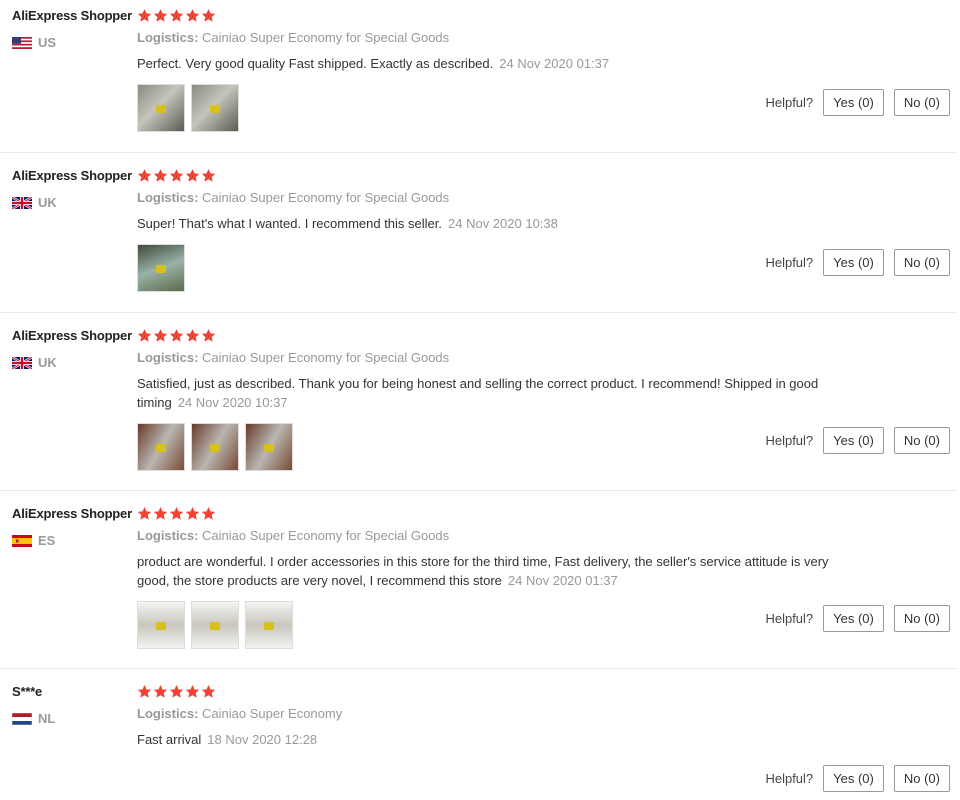 This screenshot has height=800, width=960. I want to click on reviewer-info: AliExpress Shopper ES, so click(73, 527).